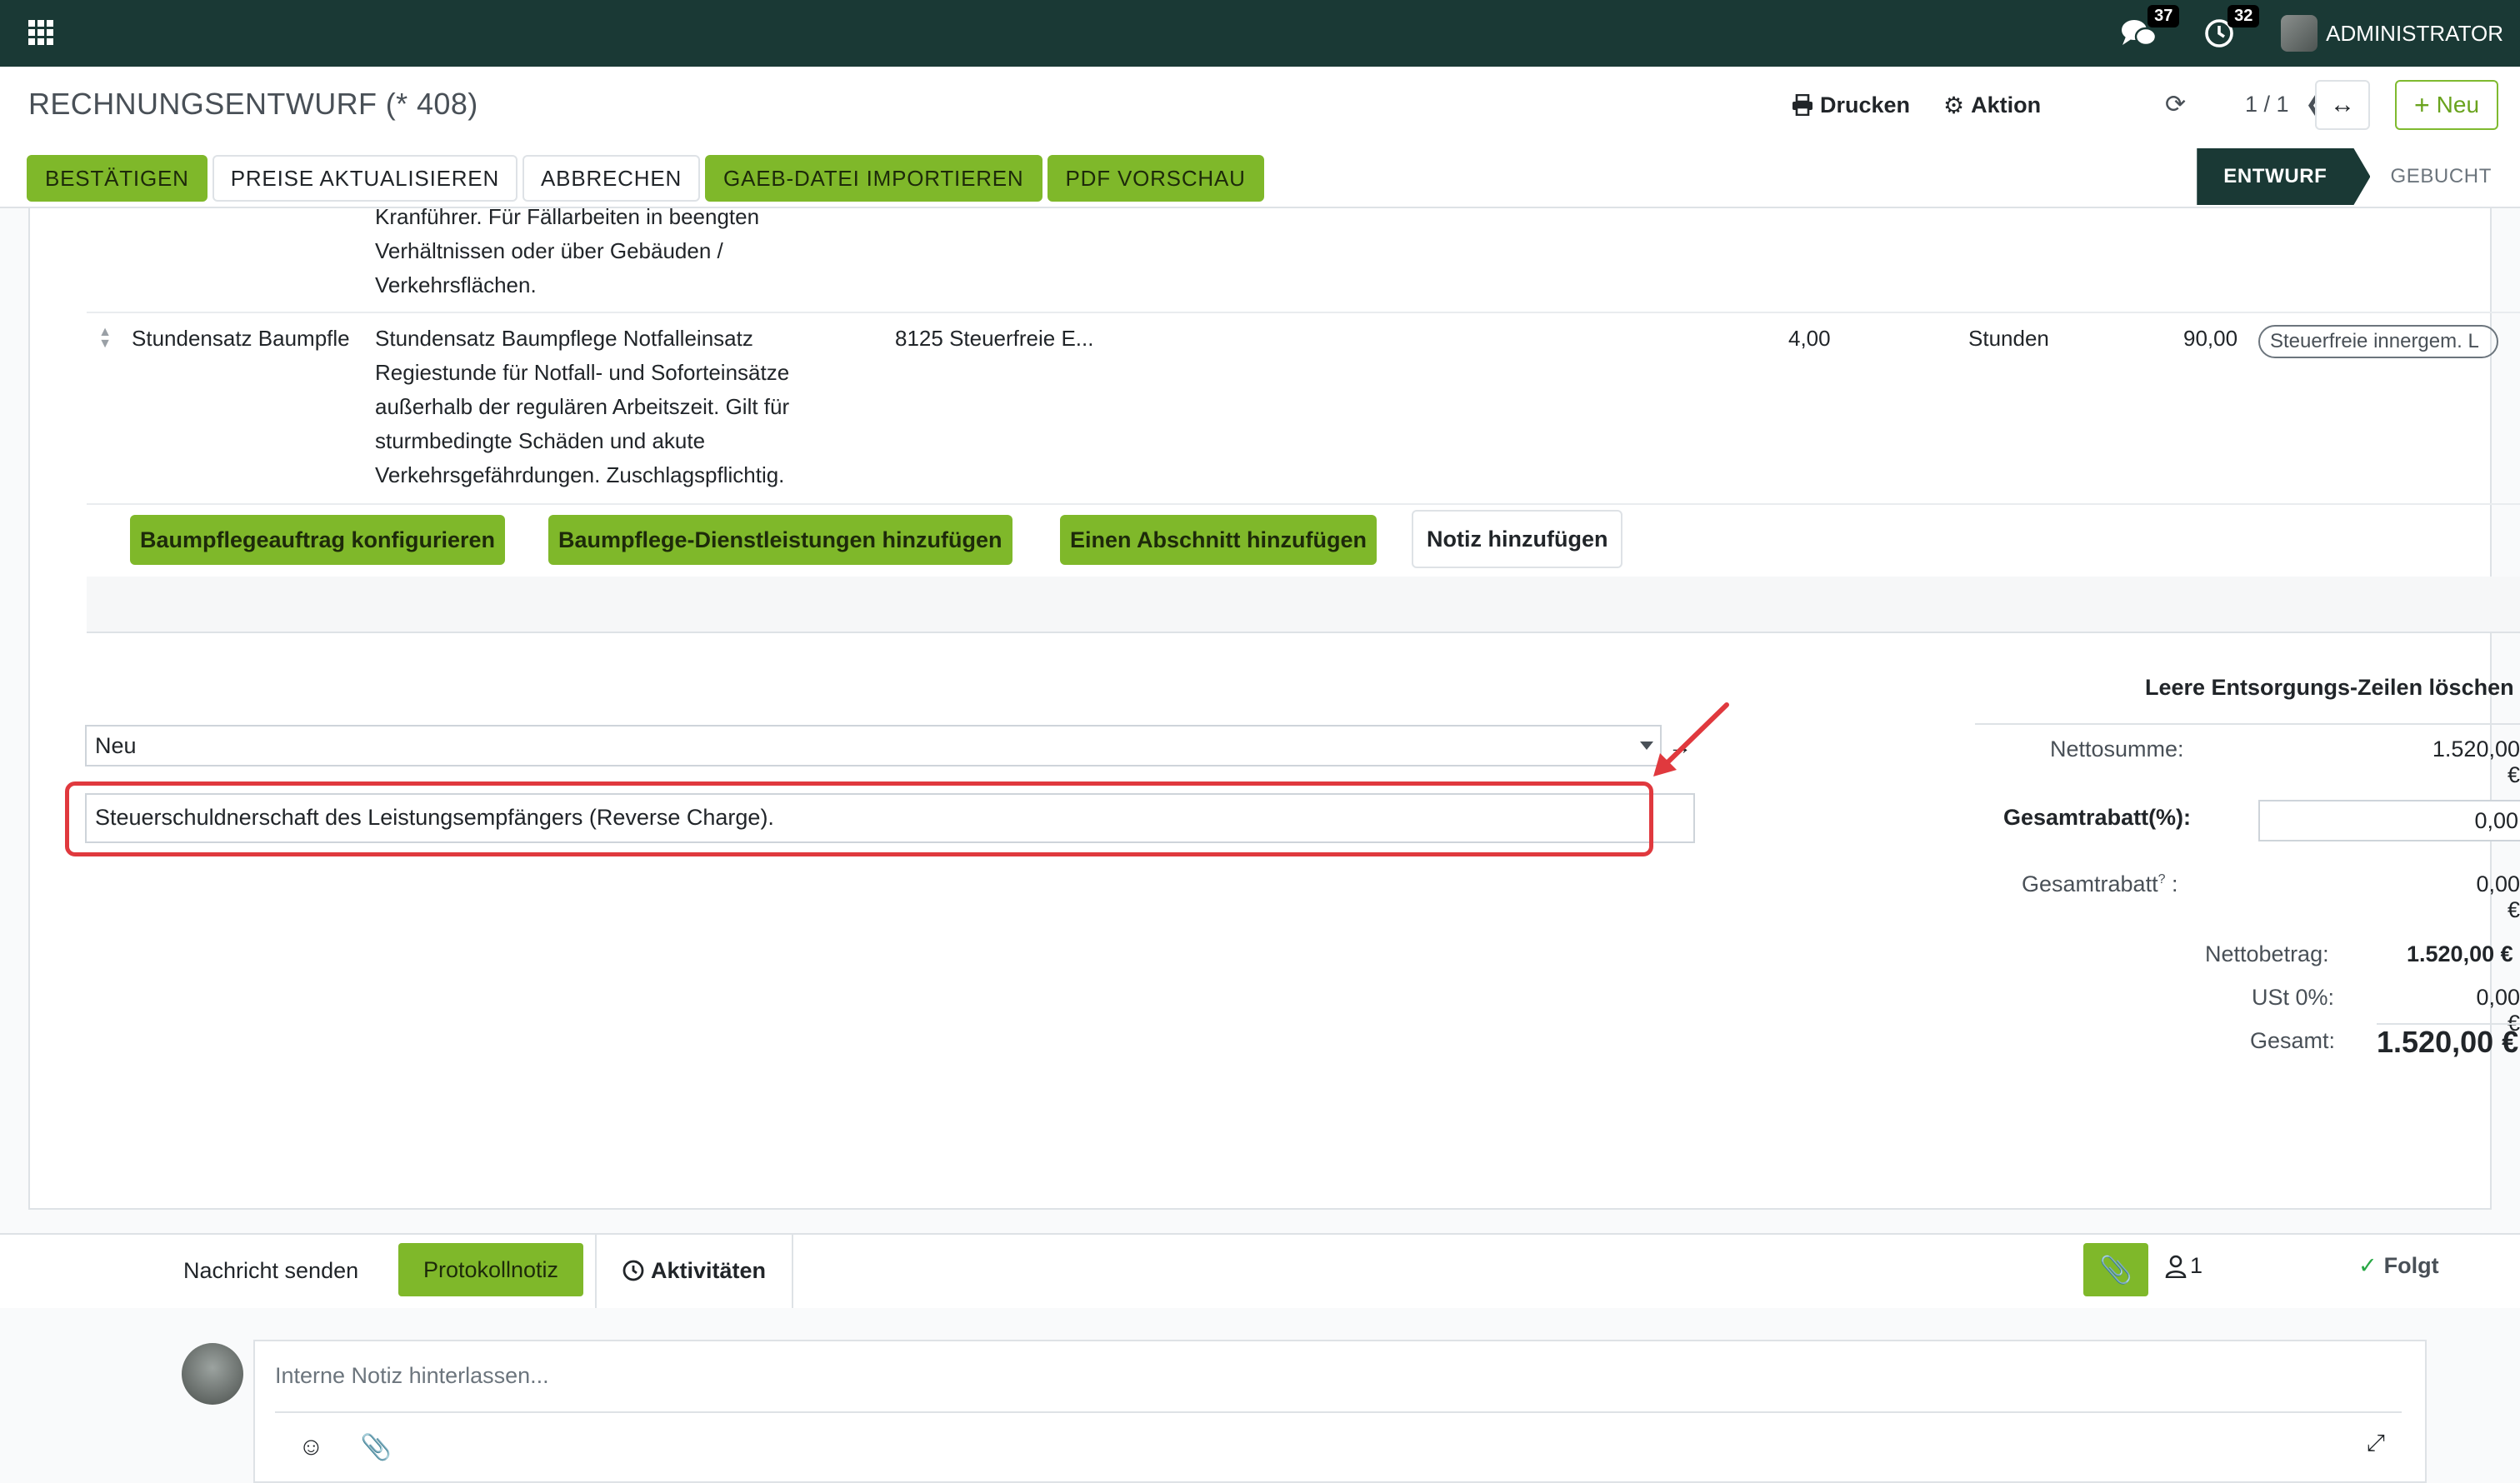 The width and height of the screenshot is (2520, 1483). What do you see at coordinates (540, 441) in the screenshot?
I see `description-line: sturmbedingte Schäden und akute` at bounding box center [540, 441].